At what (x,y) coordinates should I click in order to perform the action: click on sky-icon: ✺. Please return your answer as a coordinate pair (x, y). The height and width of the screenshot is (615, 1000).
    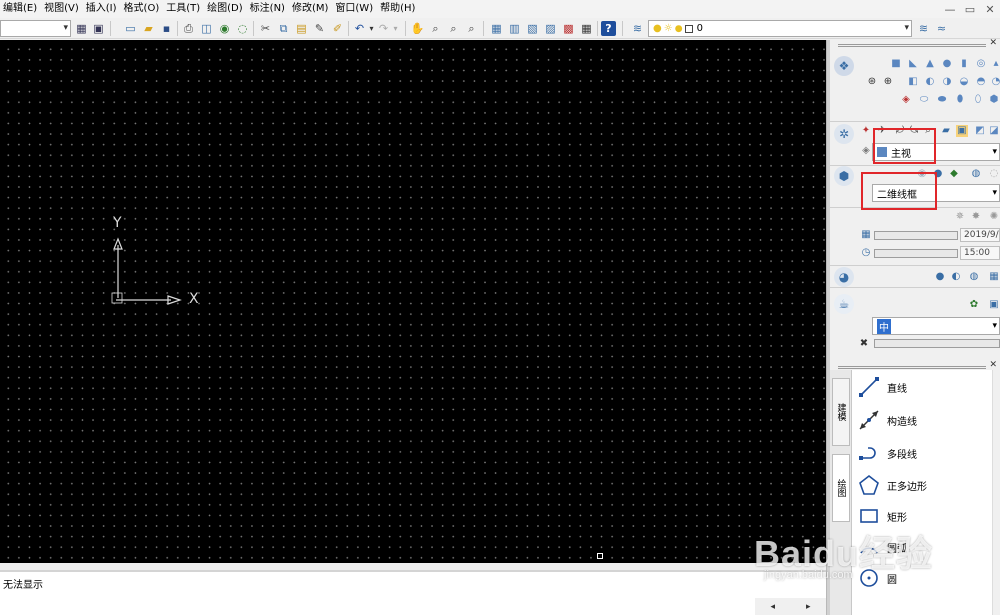
    Looking at the image, I should click on (994, 217).